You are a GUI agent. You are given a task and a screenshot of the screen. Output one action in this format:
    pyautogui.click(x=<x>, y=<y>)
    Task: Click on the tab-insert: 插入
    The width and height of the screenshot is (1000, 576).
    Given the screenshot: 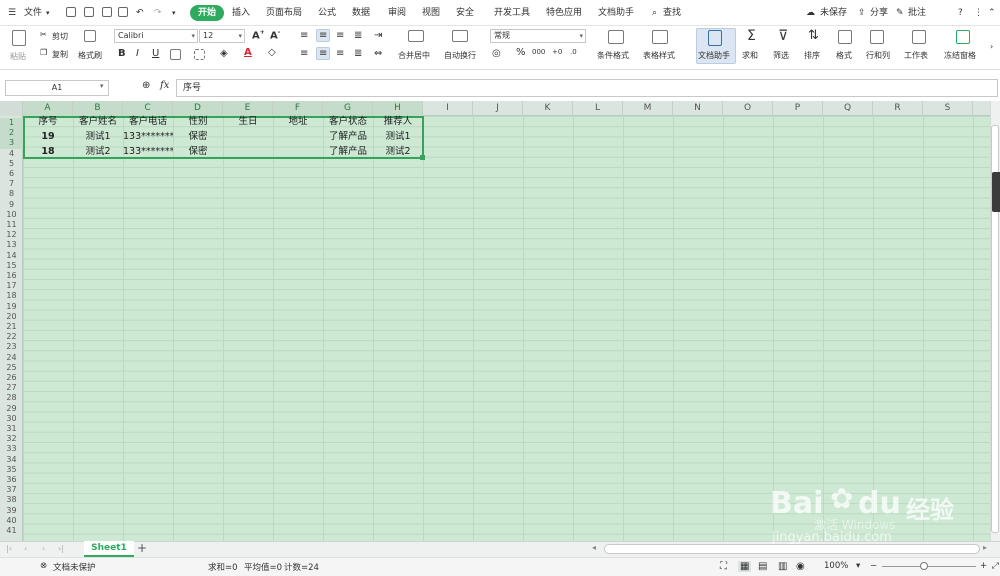 What is the action you would take?
    pyautogui.click(x=241, y=13)
    